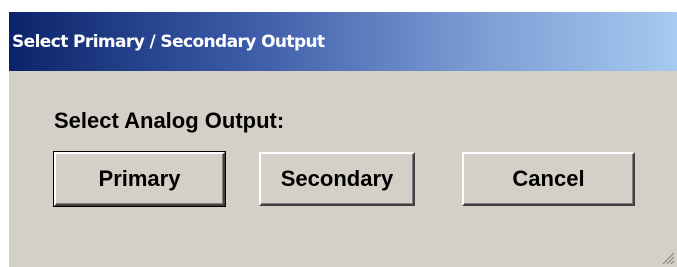  What do you see at coordinates (168, 42) in the screenshot?
I see `window-title: Select Primary / Secondary Output` at bounding box center [168, 42].